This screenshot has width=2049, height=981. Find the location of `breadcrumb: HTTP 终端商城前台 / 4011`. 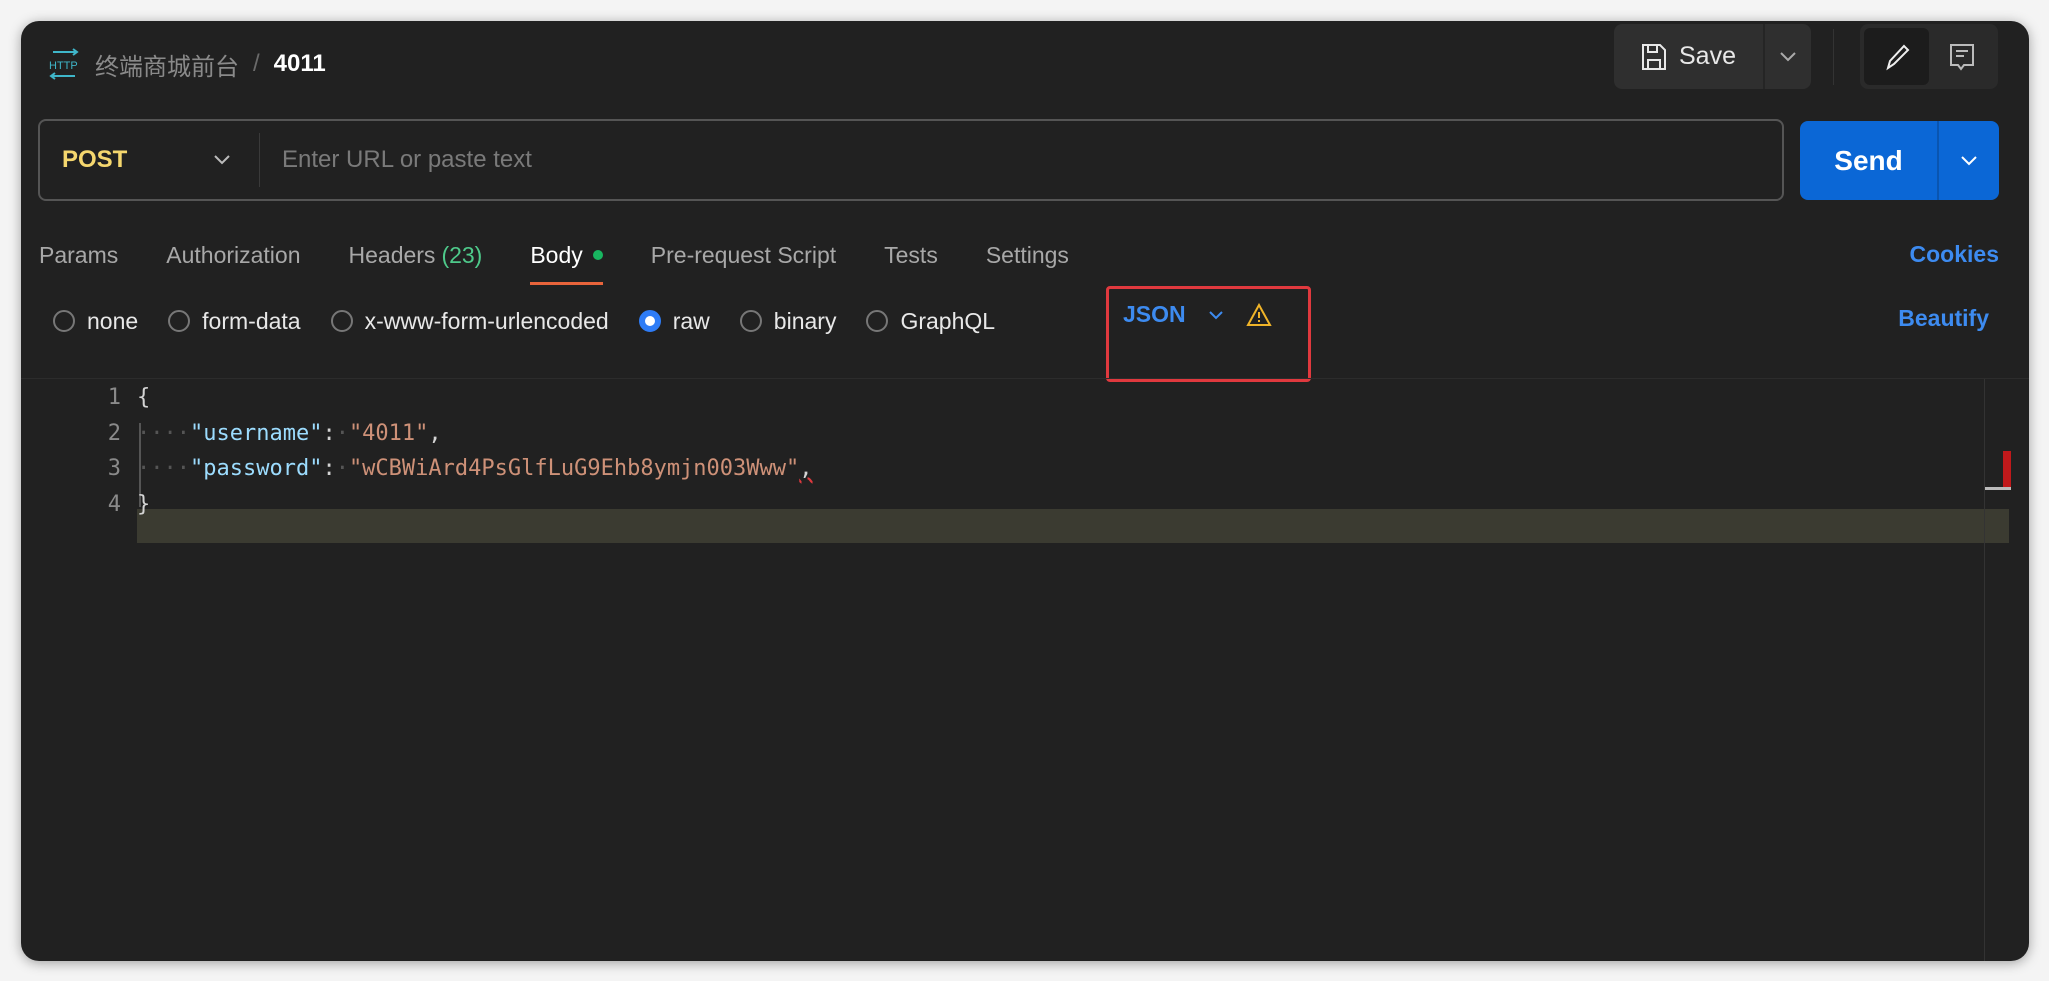

breadcrumb: HTTP 终端商城前台 / 4011 is located at coordinates (186, 64).